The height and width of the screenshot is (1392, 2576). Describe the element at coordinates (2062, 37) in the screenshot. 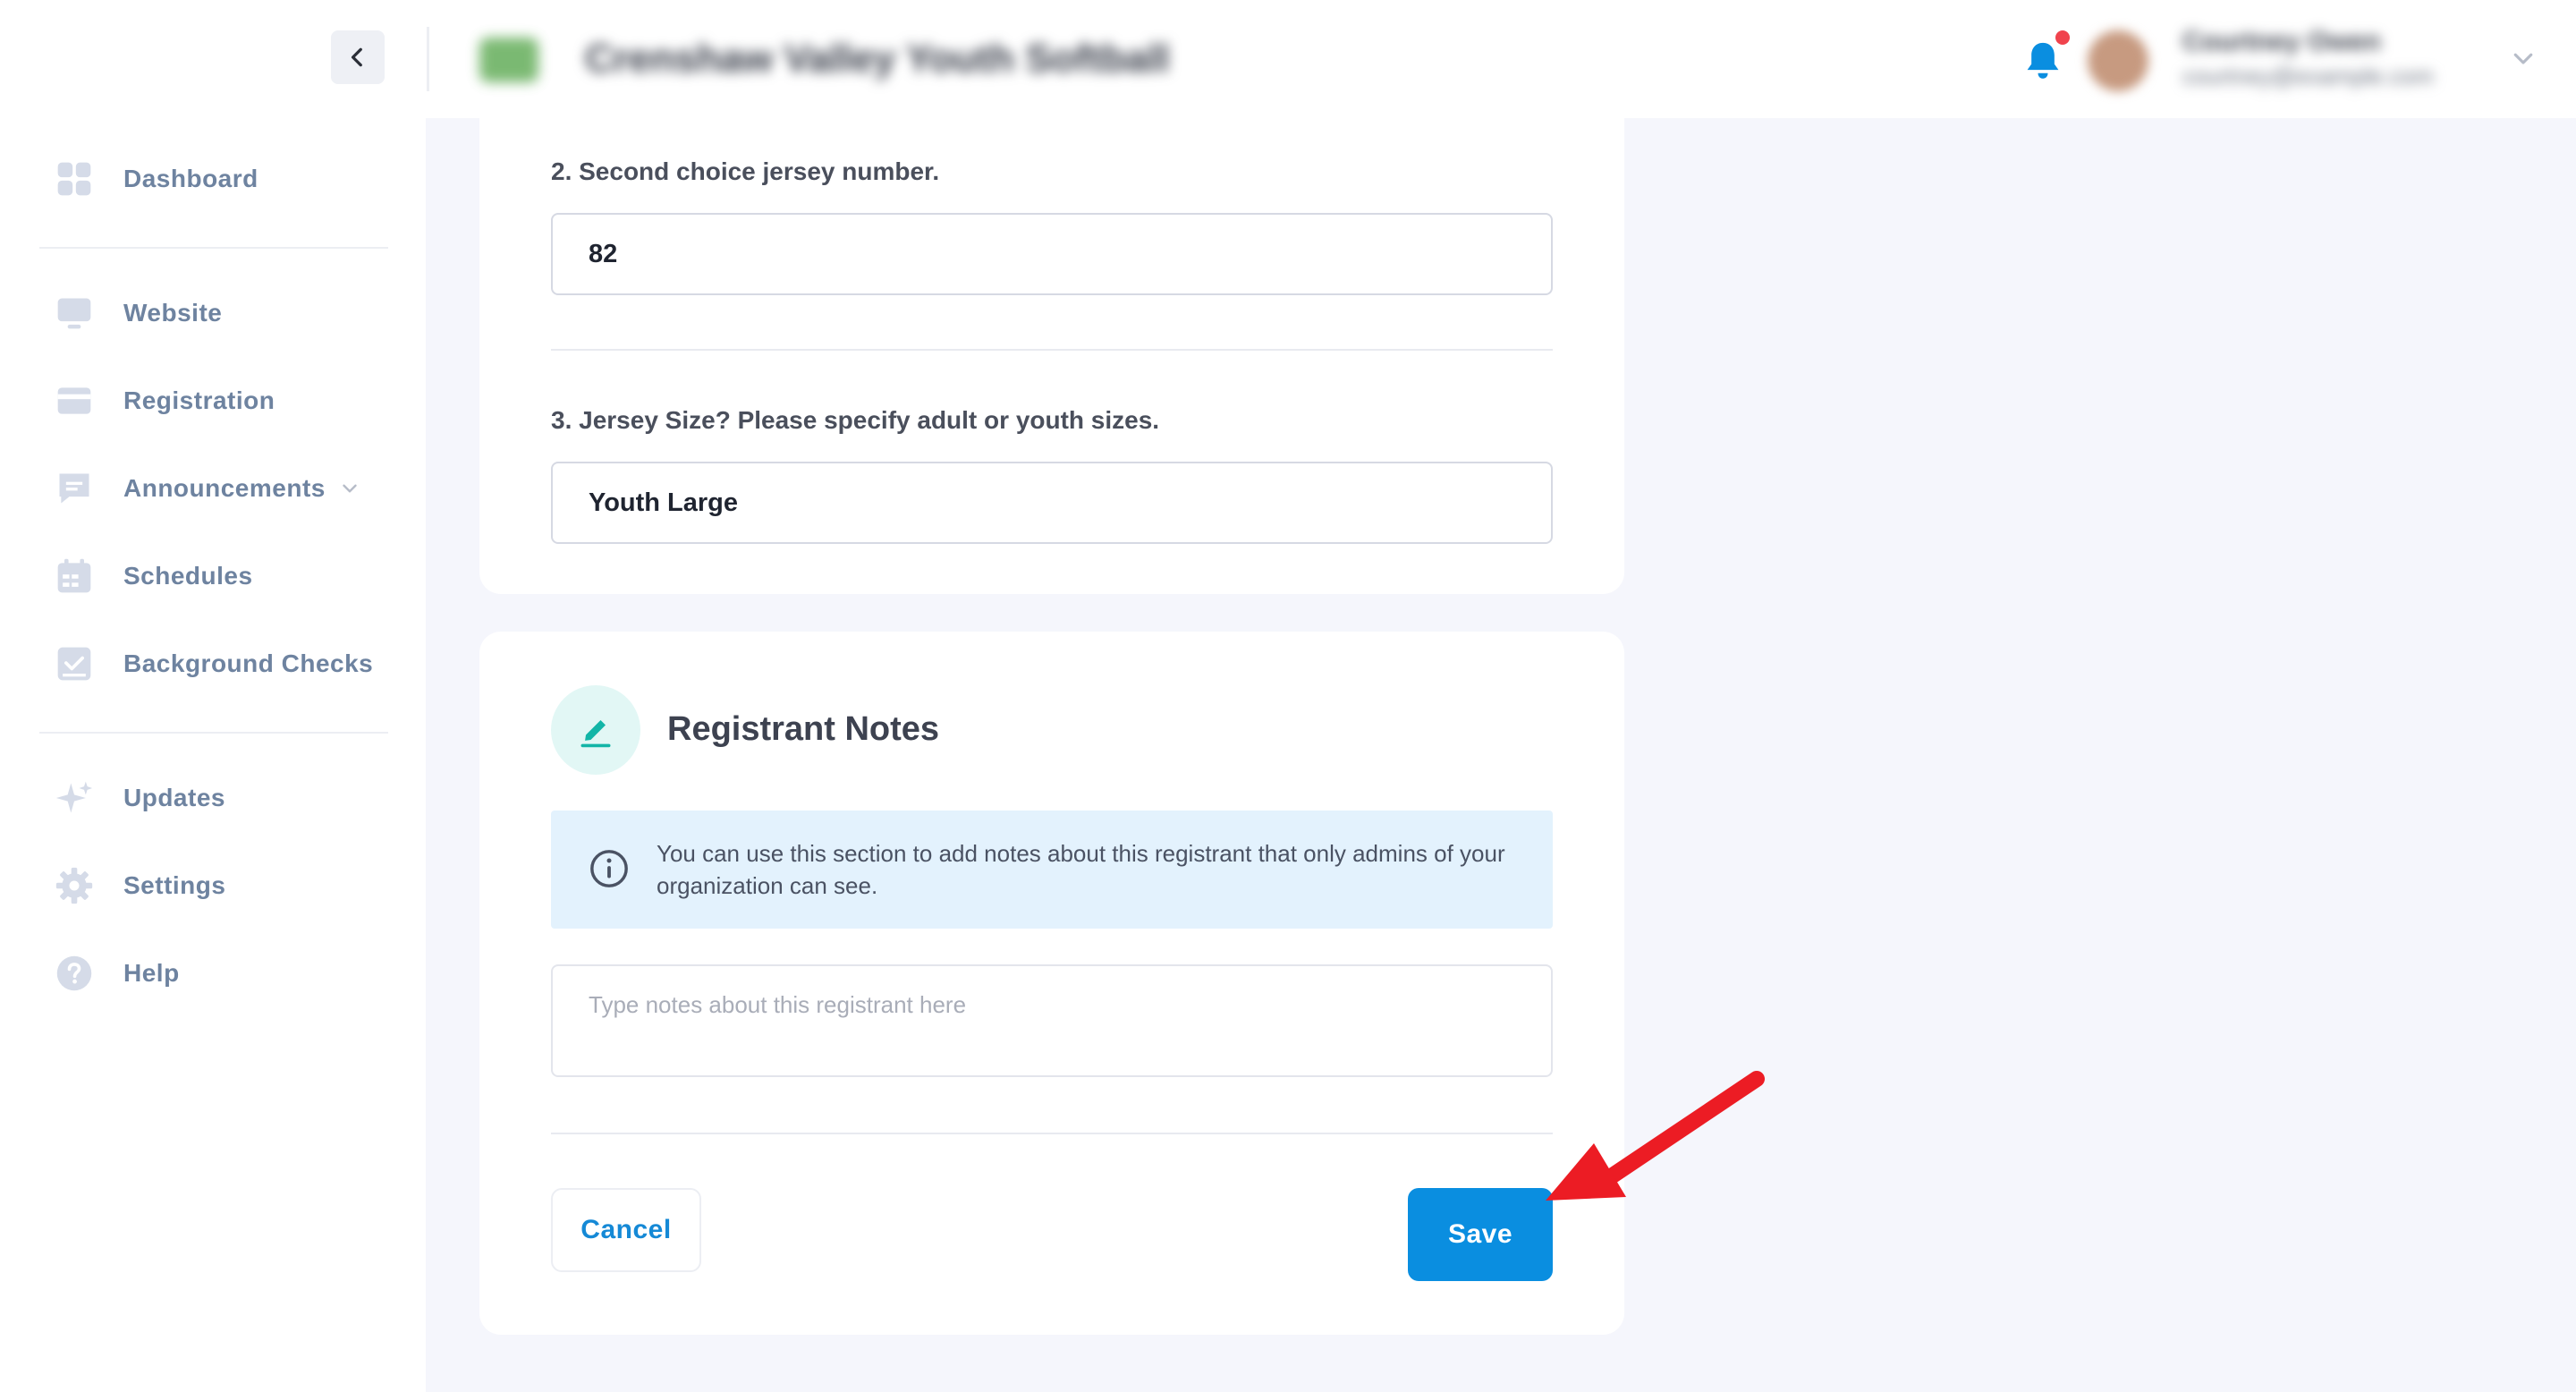

I see `notification-dot` at that location.